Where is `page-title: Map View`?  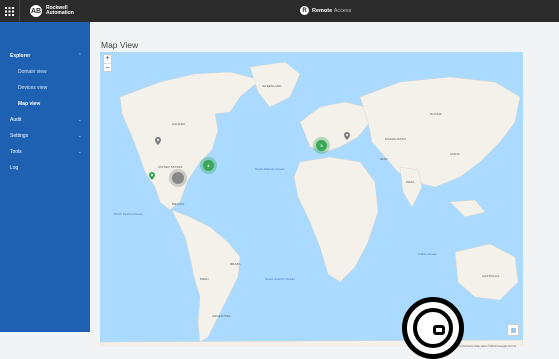
page-title: Map View is located at coordinates (120, 45).